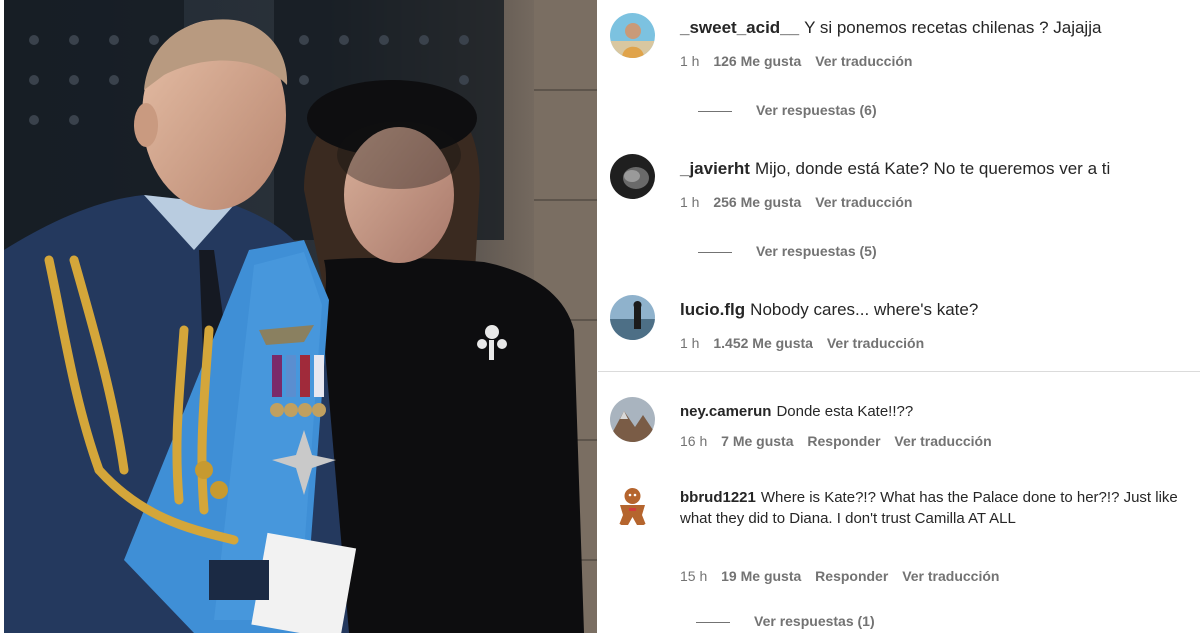  I want to click on beach-person-avatar, so click(632, 35).